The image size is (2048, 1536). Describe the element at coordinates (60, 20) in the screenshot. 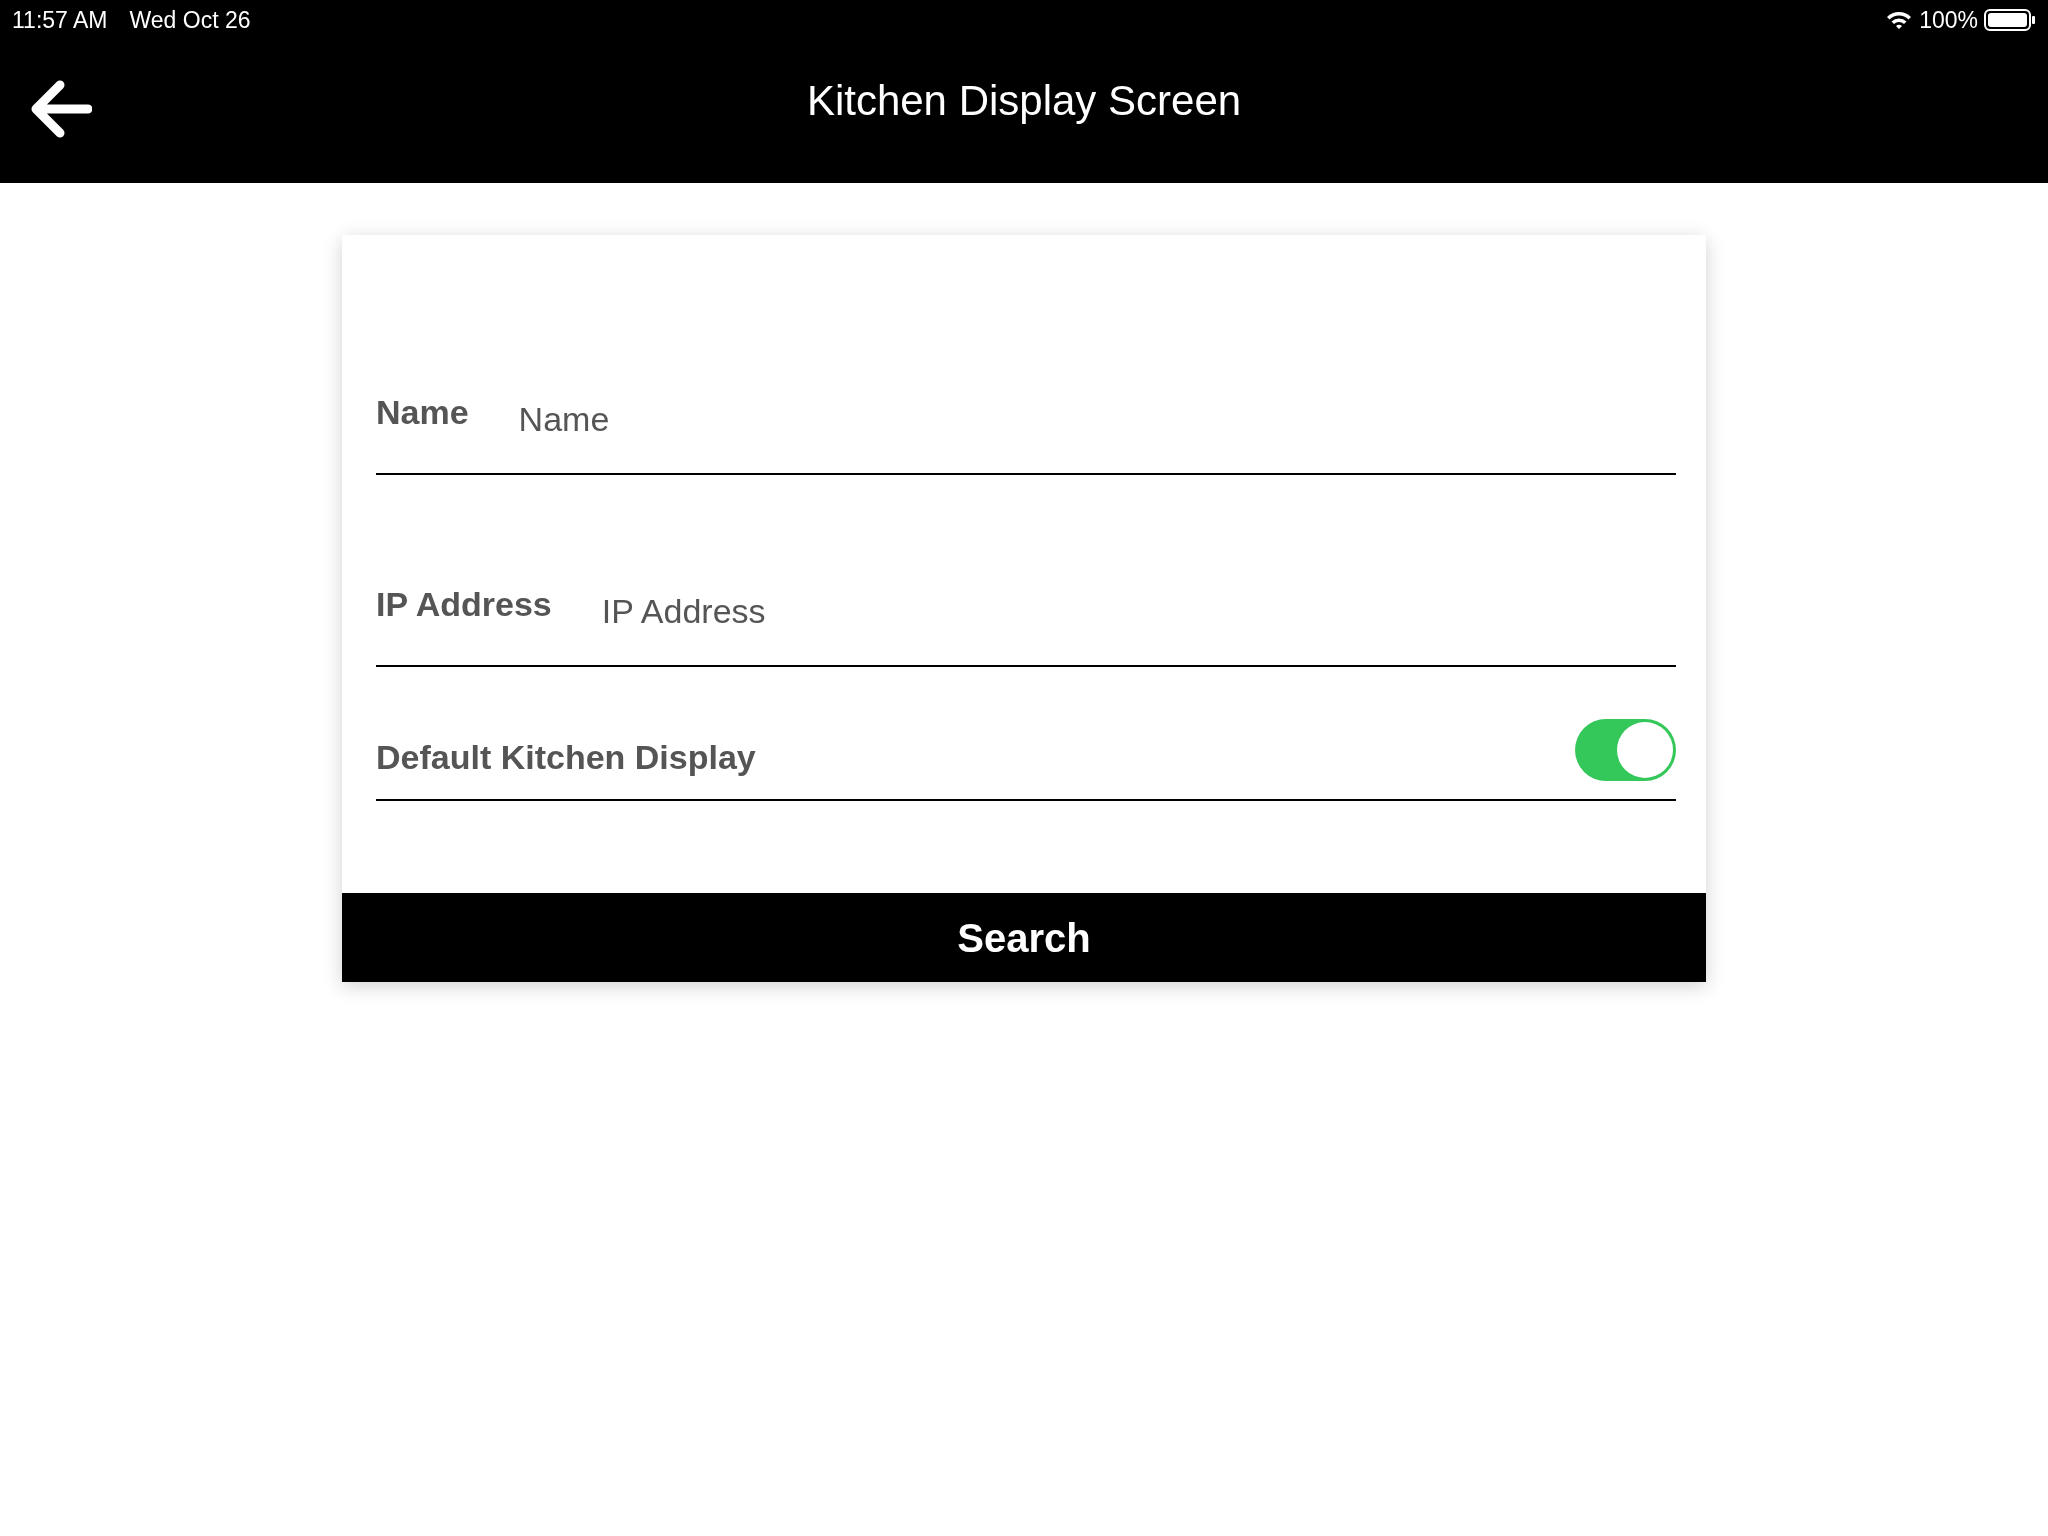

I see `status-time: 11:57 AM` at that location.